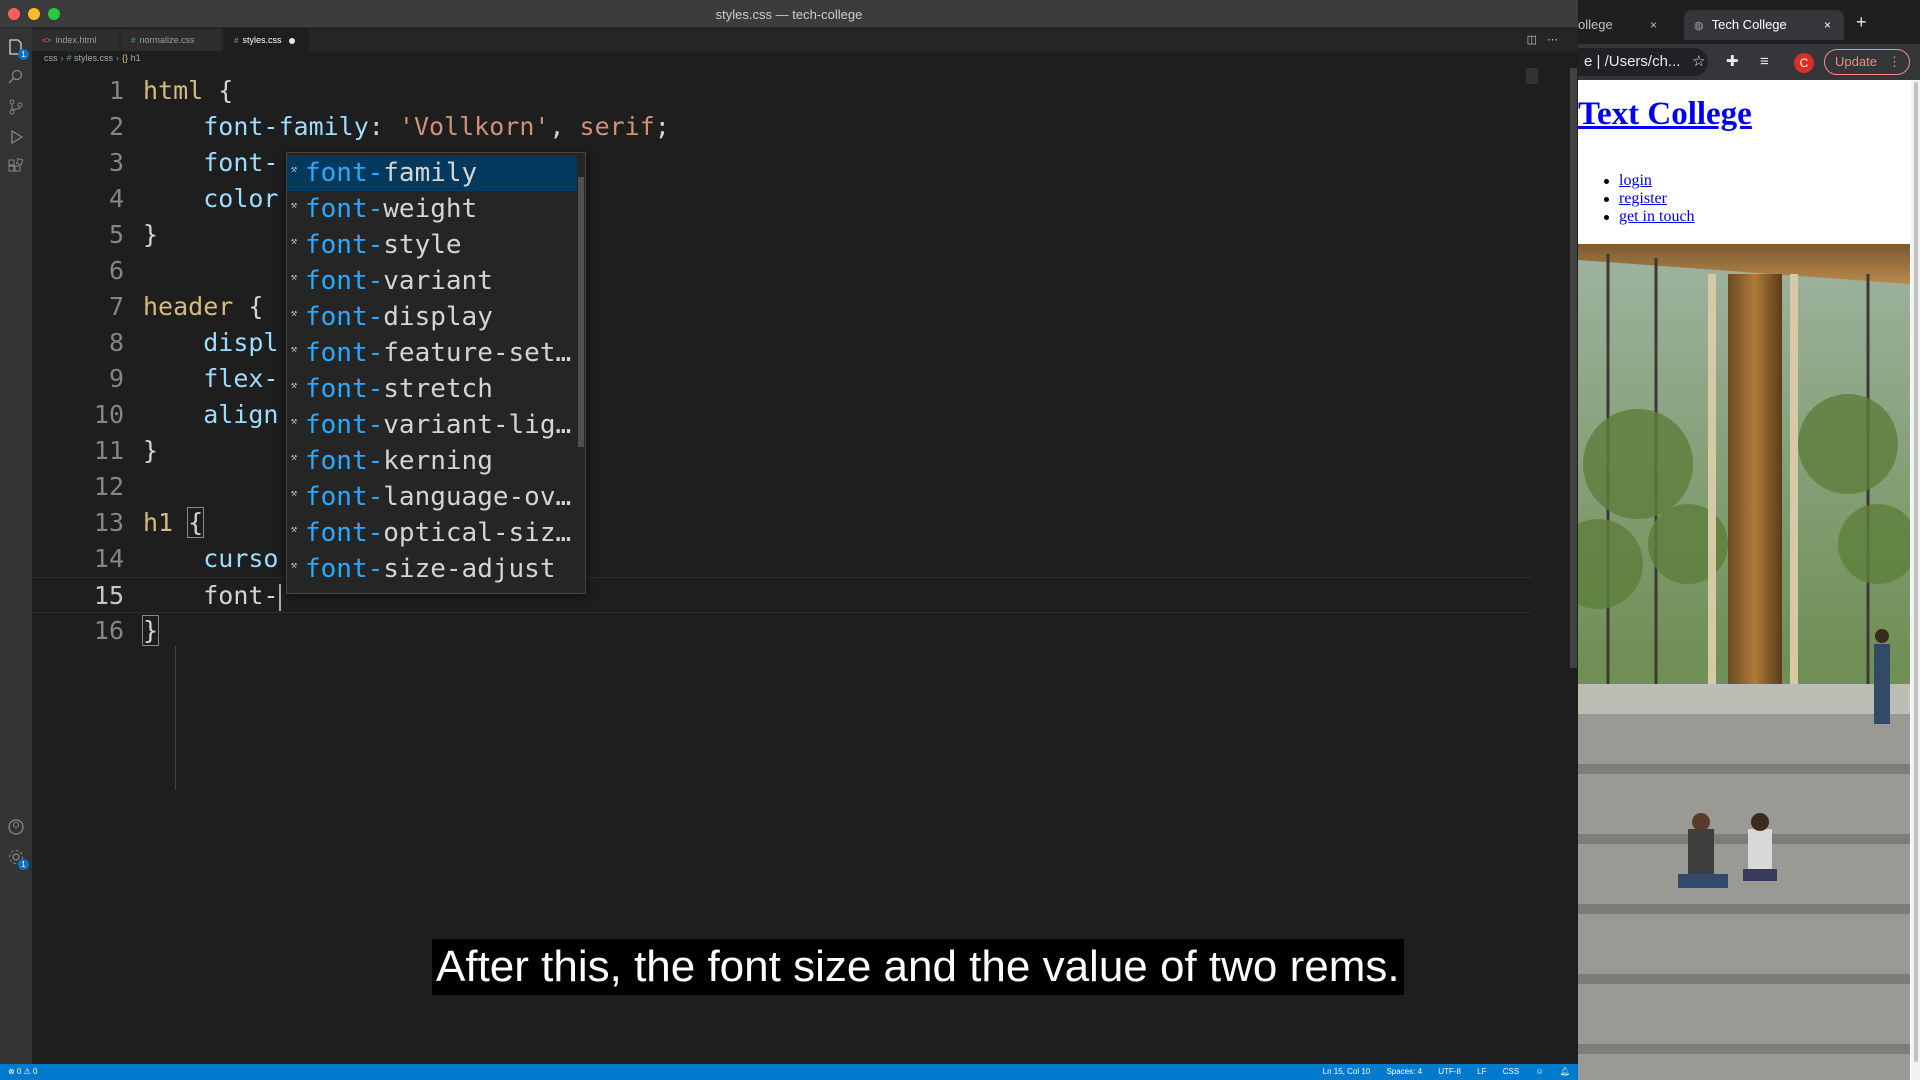 This screenshot has width=1920, height=1080. I want to click on css-file-icon: #, so click(133, 40).